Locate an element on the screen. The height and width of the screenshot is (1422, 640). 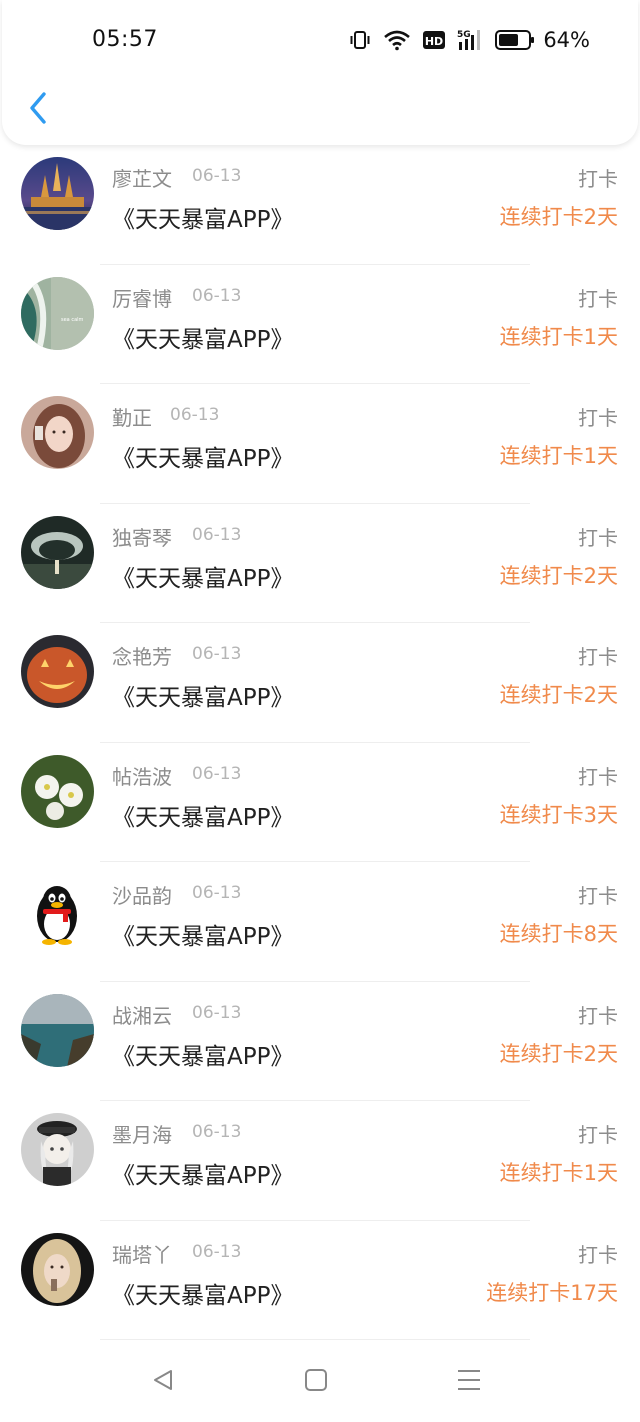
home-square-icon is located at coordinates (316, 1382).